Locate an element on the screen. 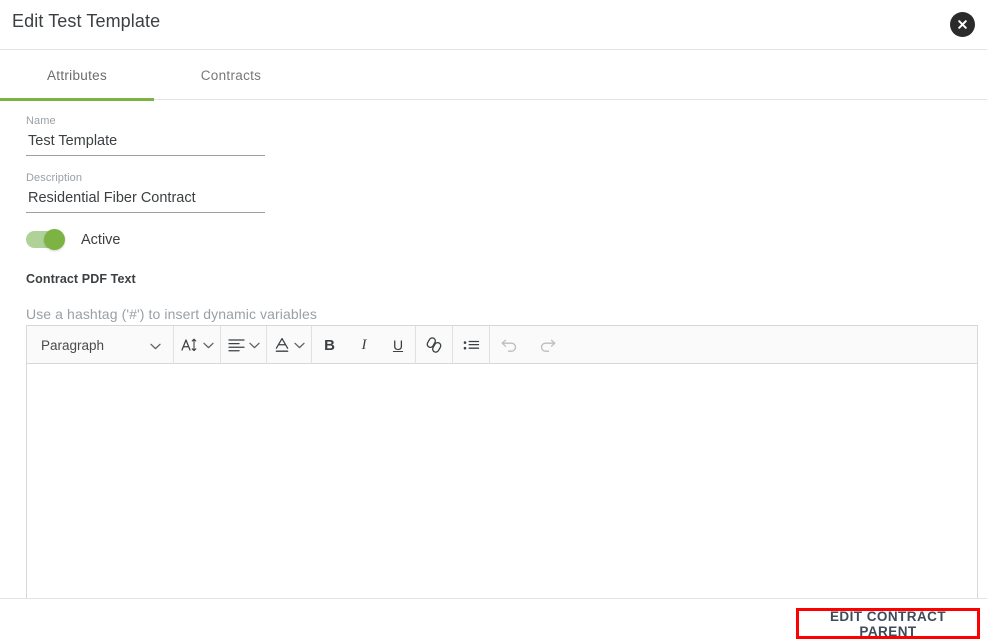  tab-attributes-label: Attributes is located at coordinates (77, 75).